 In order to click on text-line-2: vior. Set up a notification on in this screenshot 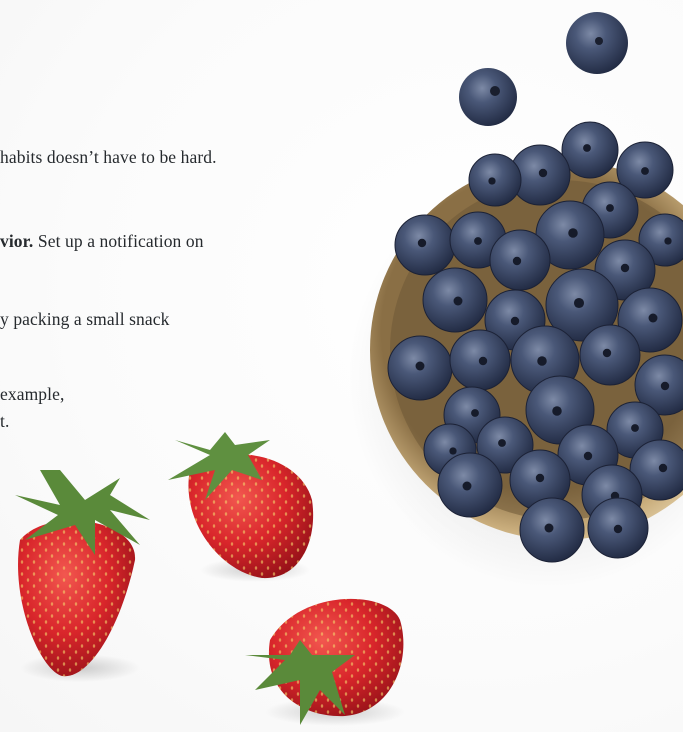, I will do `click(102, 241)`.